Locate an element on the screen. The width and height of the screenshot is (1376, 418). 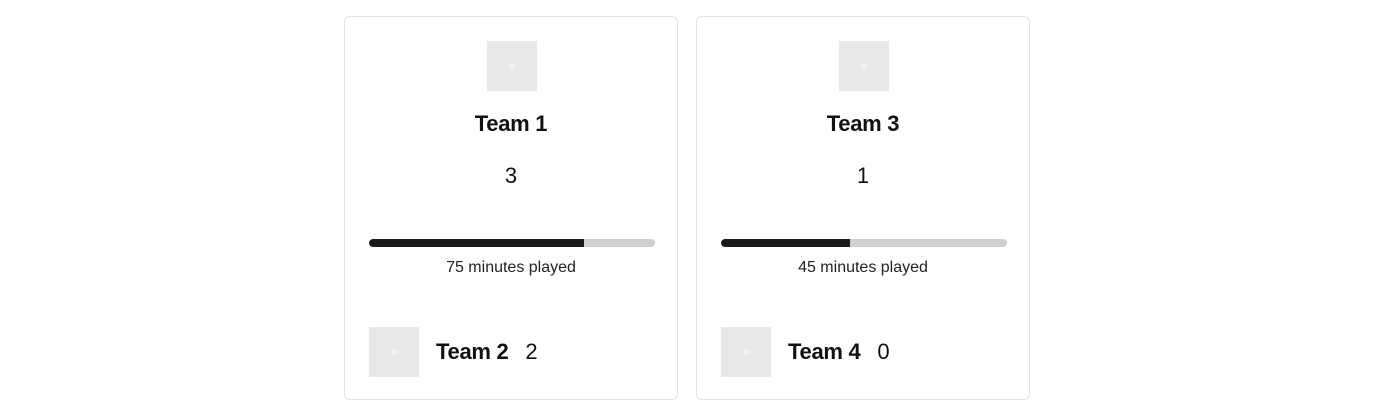
minutes-played-label: 75 minutes played is located at coordinates (511, 267).